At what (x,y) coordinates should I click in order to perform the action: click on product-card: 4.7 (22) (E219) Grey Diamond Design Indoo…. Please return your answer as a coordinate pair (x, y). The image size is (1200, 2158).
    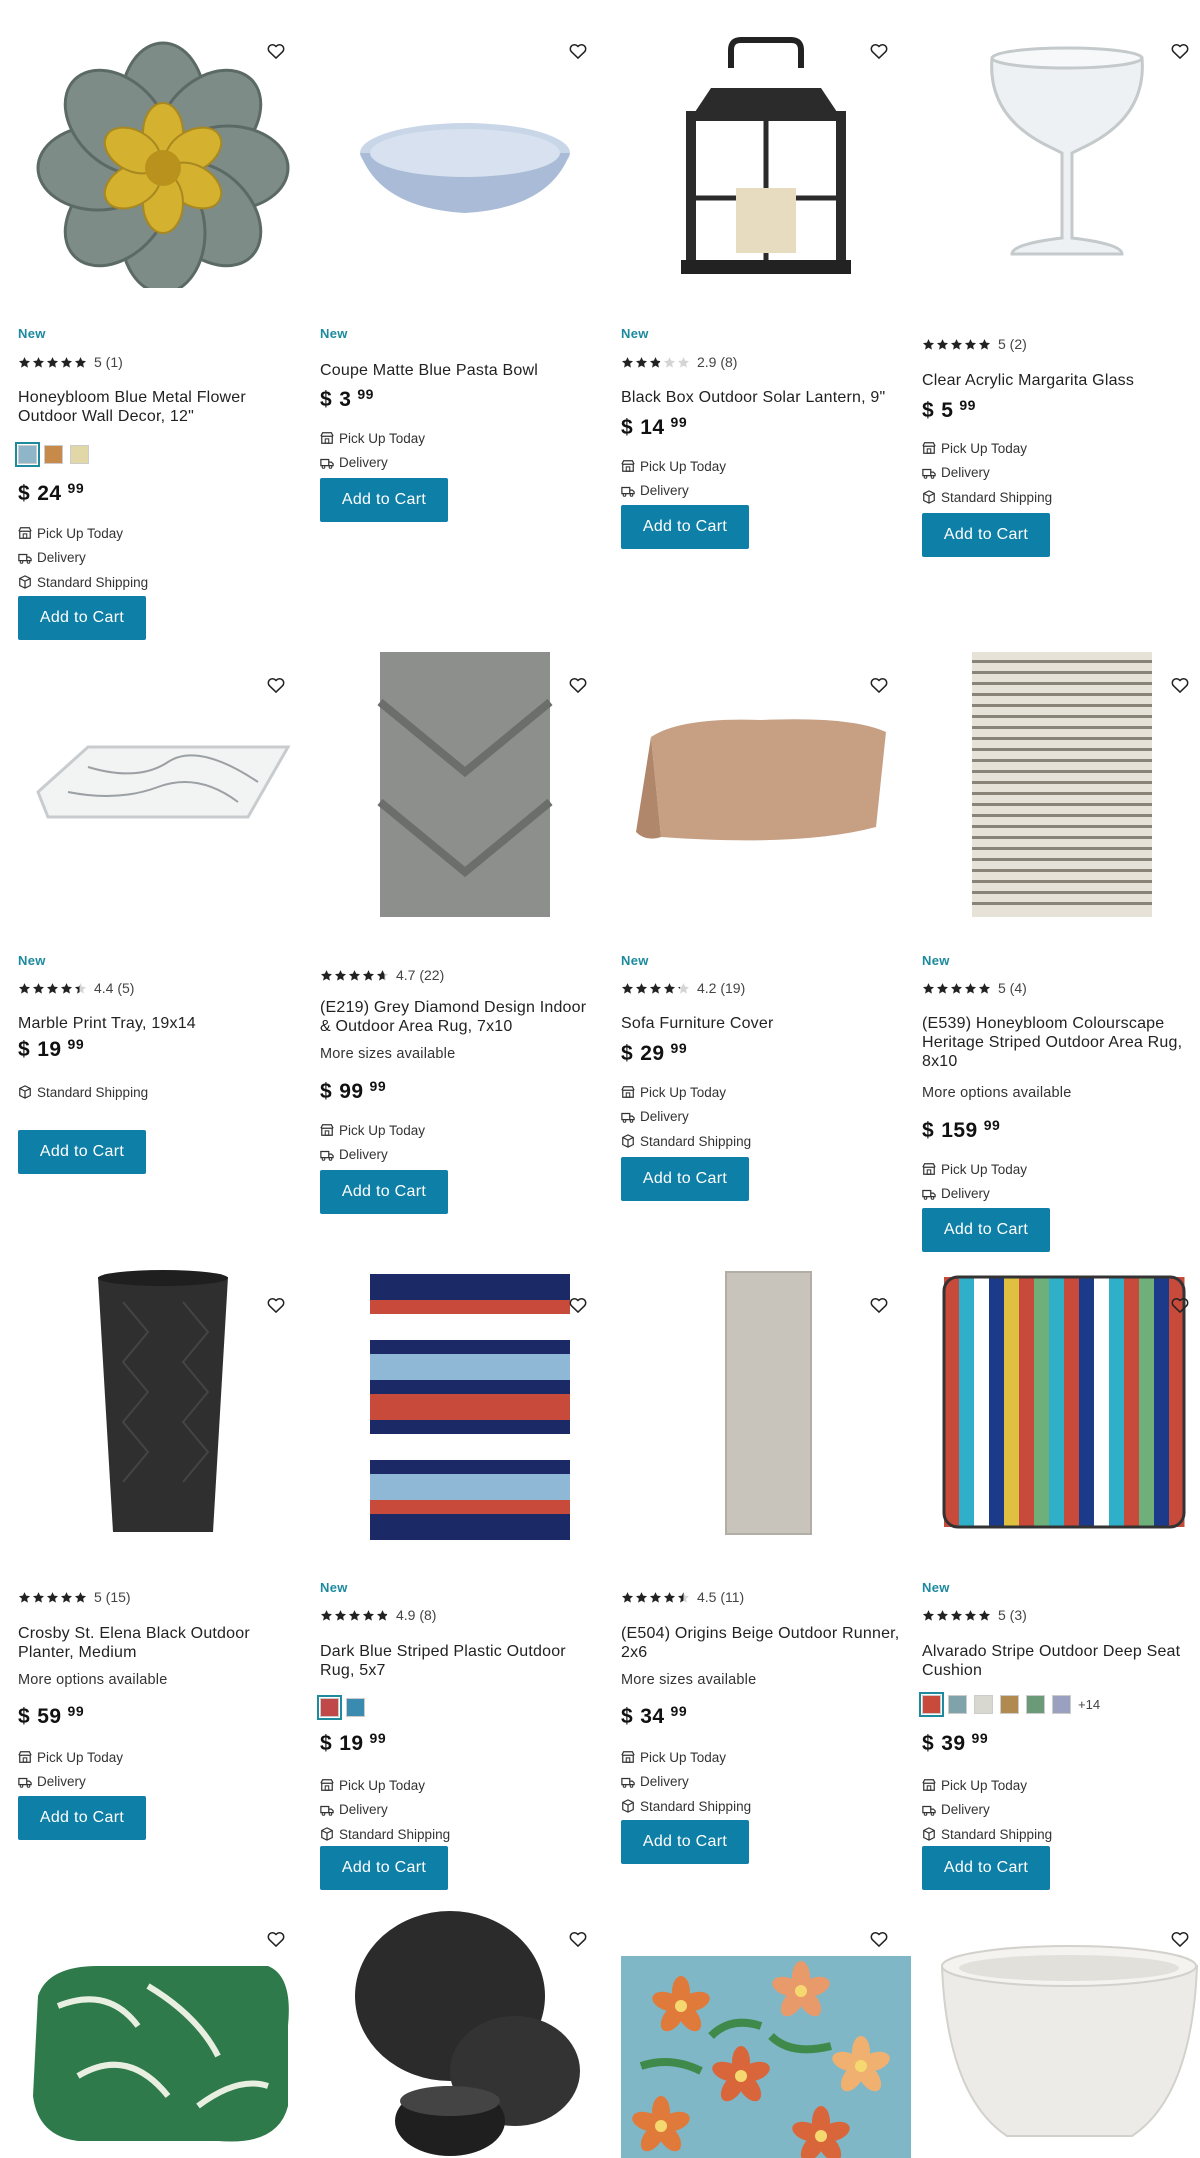
    Looking at the image, I should click on (465, 952).